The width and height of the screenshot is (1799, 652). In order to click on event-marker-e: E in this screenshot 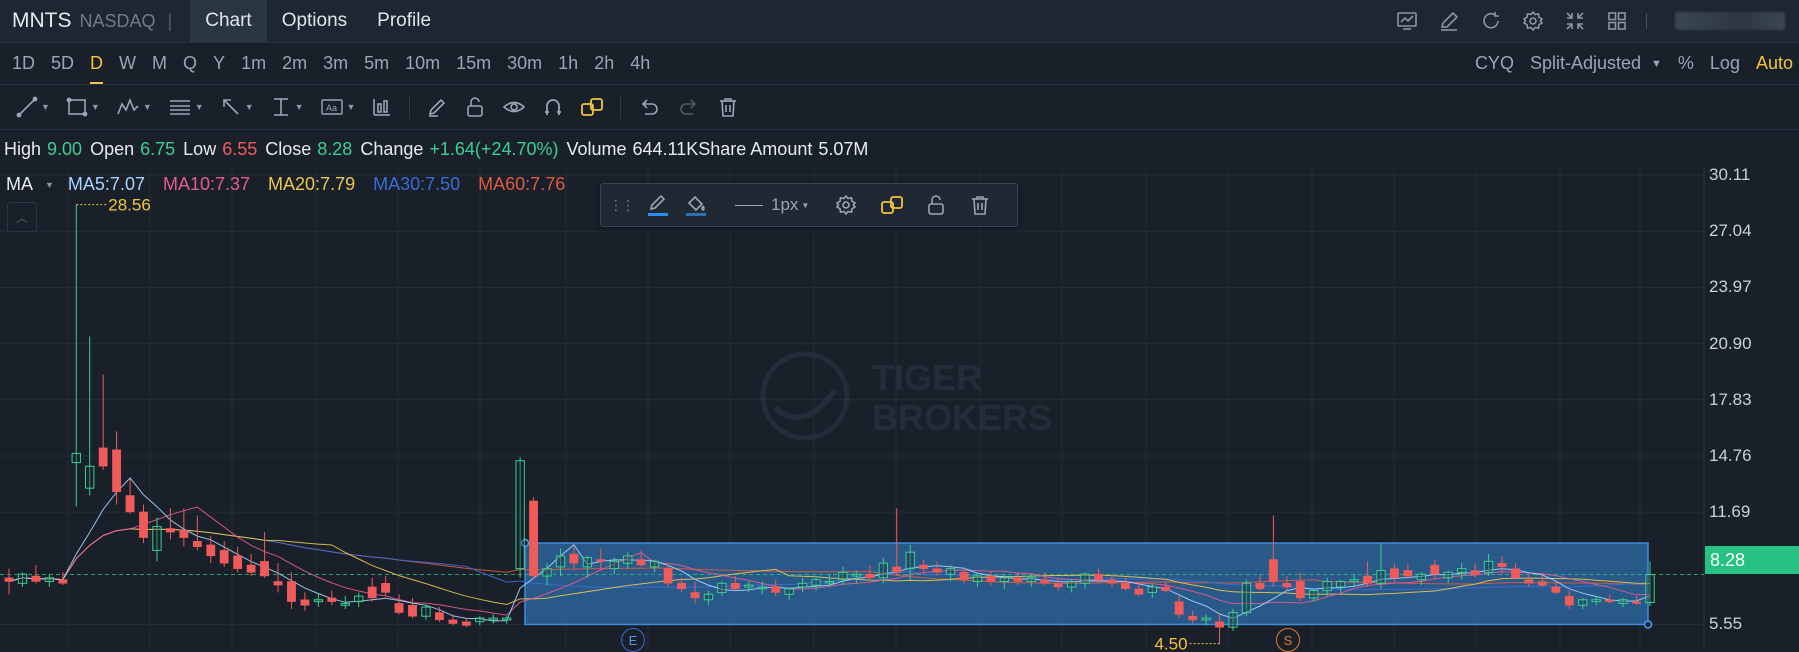, I will do `click(633, 640)`.